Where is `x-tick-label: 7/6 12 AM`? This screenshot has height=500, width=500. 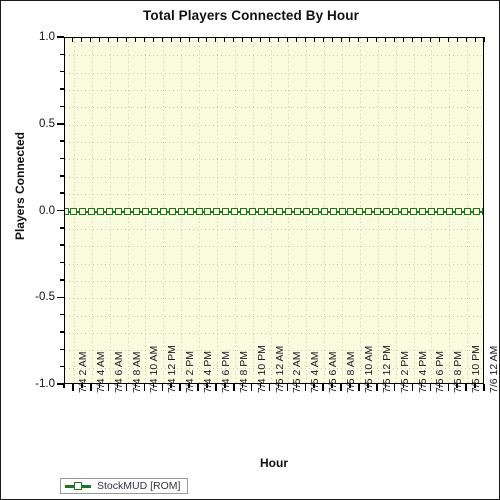 x-tick-label: 7/6 12 AM is located at coordinates (494, 369).